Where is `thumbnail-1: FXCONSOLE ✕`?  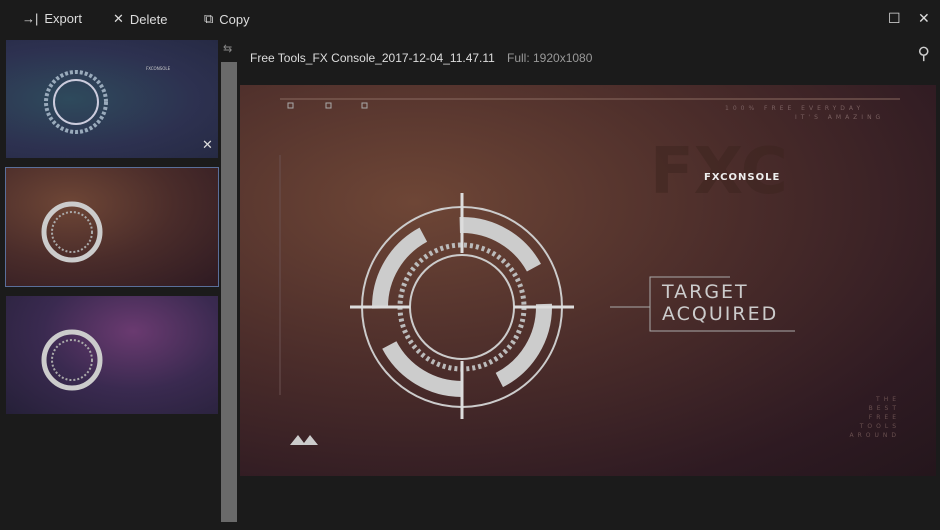
thumbnail-1: FXCONSOLE ✕ is located at coordinates (112, 99).